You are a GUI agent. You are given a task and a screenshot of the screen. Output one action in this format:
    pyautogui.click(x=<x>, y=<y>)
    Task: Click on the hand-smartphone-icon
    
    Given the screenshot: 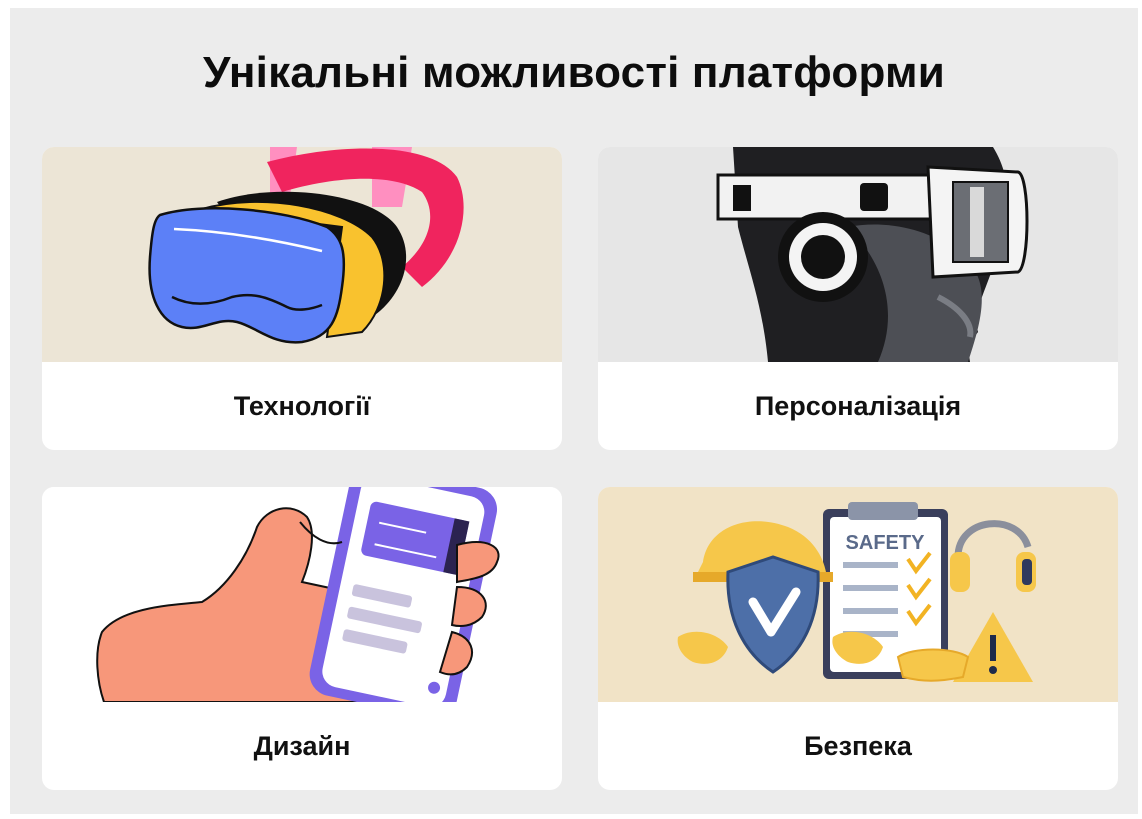 What is the action you would take?
    pyautogui.click(x=298, y=594)
    